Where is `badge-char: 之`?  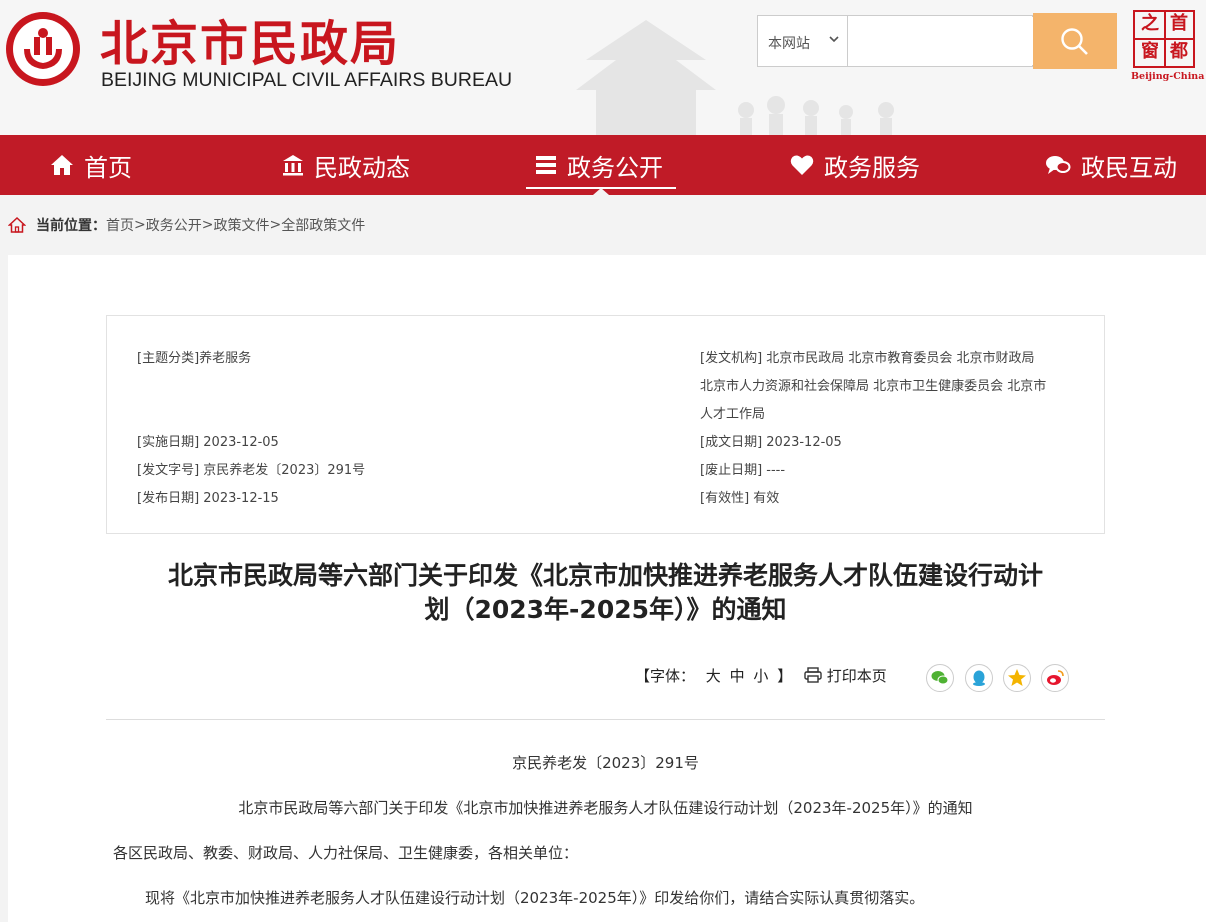 badge-char: 之 is located at coordinates (1150, 23).